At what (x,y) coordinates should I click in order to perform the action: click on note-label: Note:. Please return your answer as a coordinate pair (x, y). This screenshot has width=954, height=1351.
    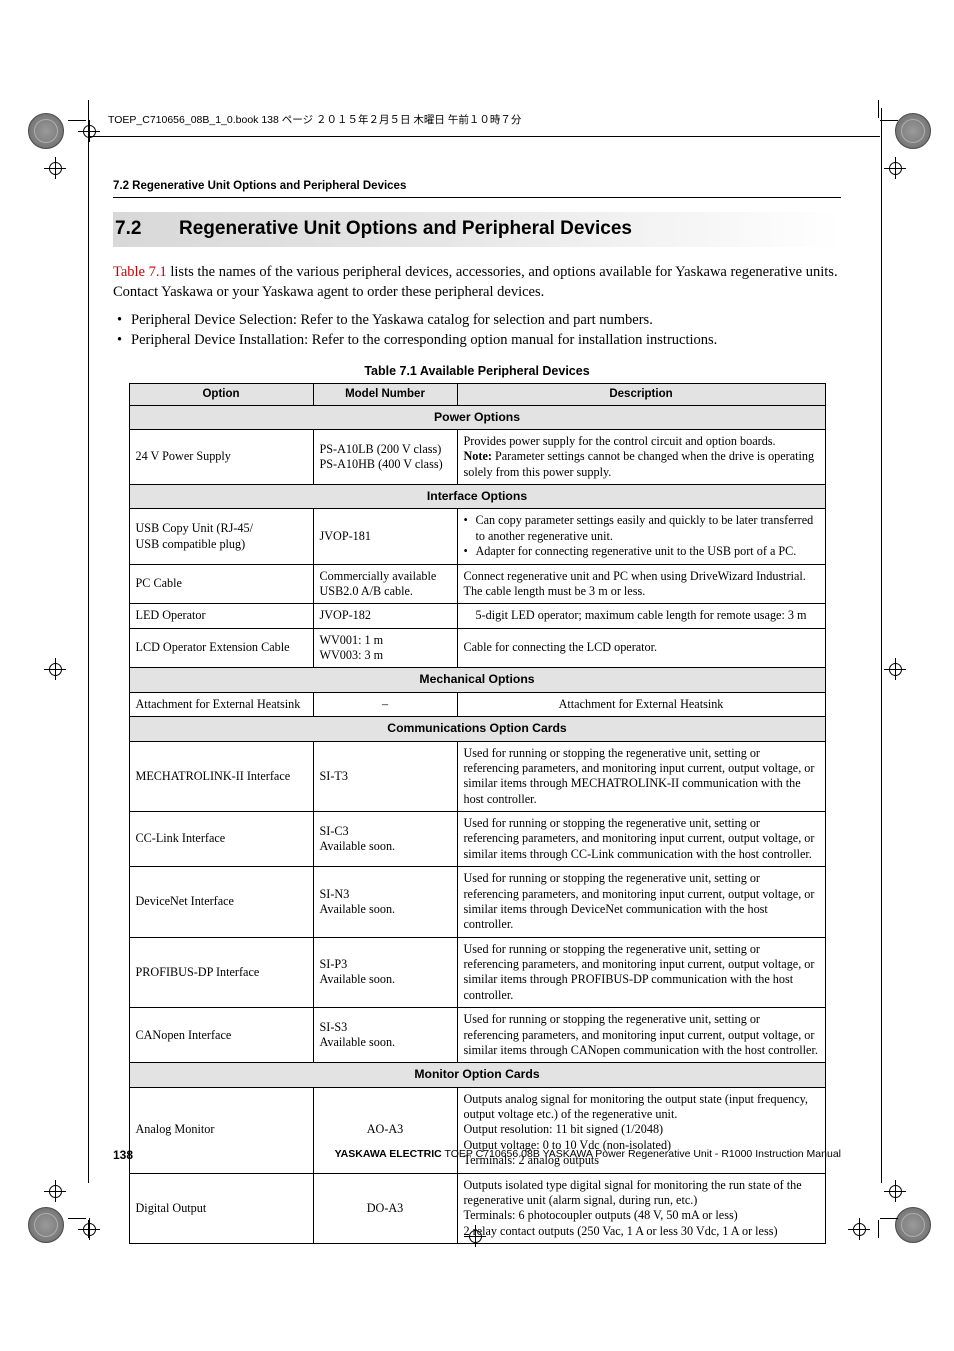
    Looking at the image, I should click on (477, 456).